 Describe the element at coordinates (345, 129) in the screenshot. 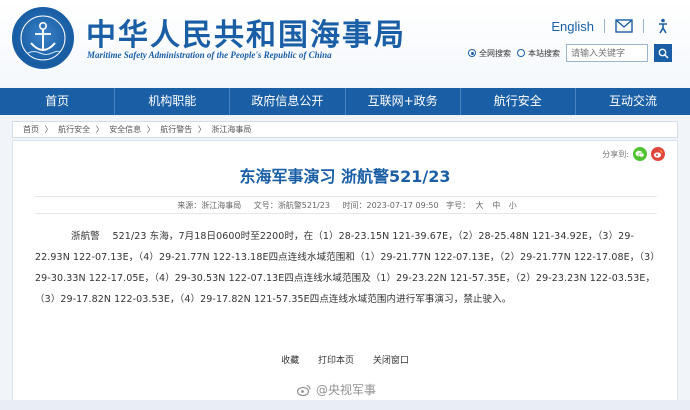

I see `breadcrumb: 首页 〉 航行安全 〉 安全信息 〉 航行警告 〉 浙江海事局` at that location.